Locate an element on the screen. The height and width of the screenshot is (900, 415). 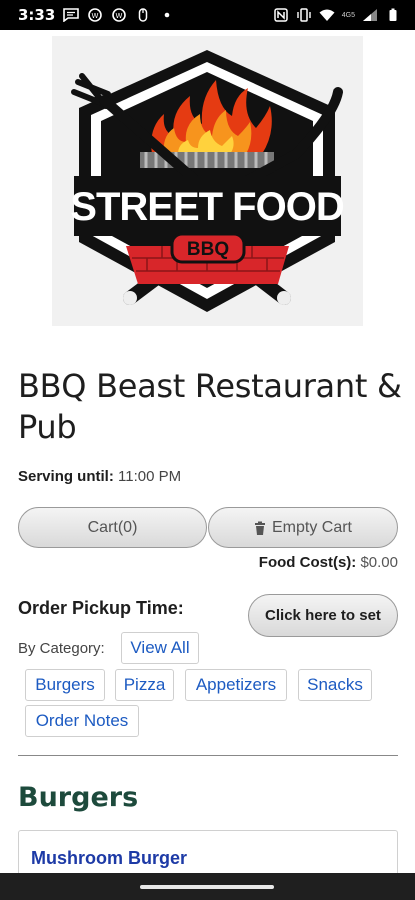
category-burgers: Burgers is located at coordinates (65, 685).